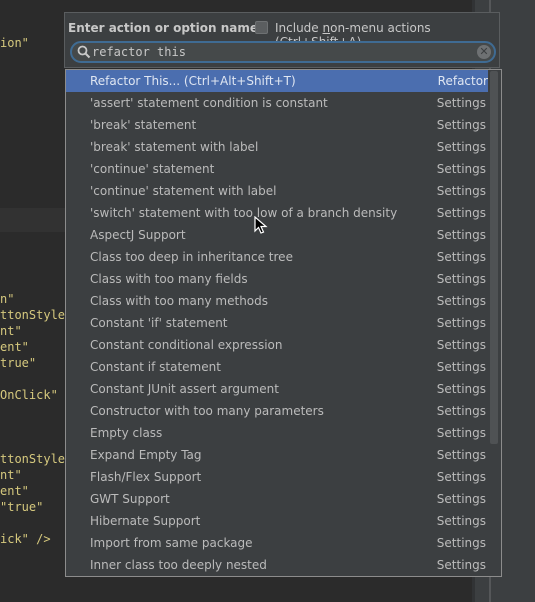 The image size is (535, 602). I want to click on search-input, so click(282, 52).